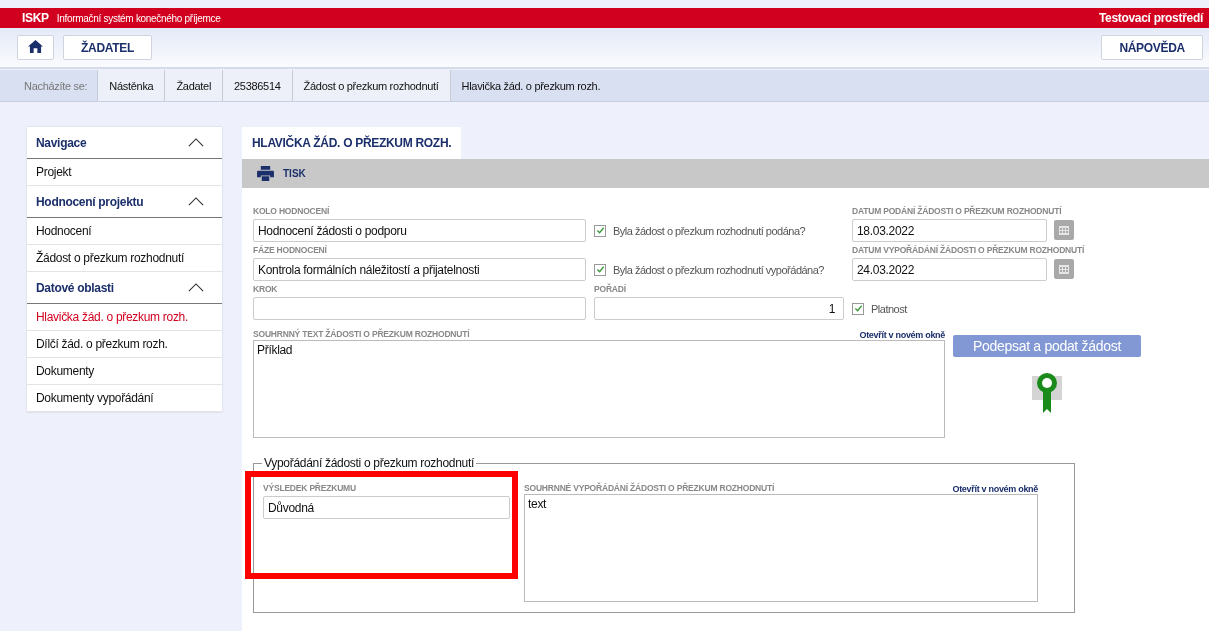 The width and height of the screenshot is (1209, 631). What do you see at coordinates (124, 317) in the screenshot?
I see `sidebar-item: Hlavička žád. o přezkum rozh.` at bounding box center [124, 317].